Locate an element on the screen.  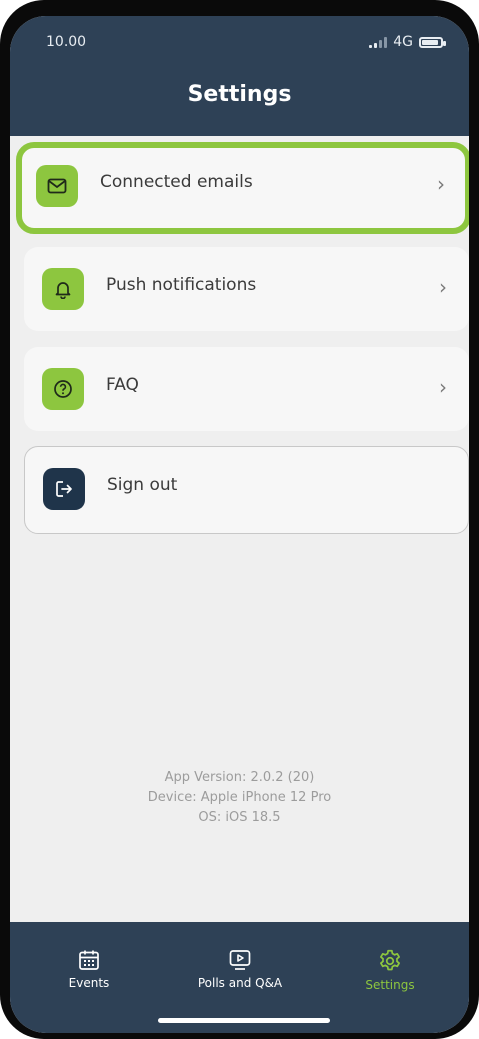
connected-emails-item: Connected emails › is located at coordinates (242, 188).